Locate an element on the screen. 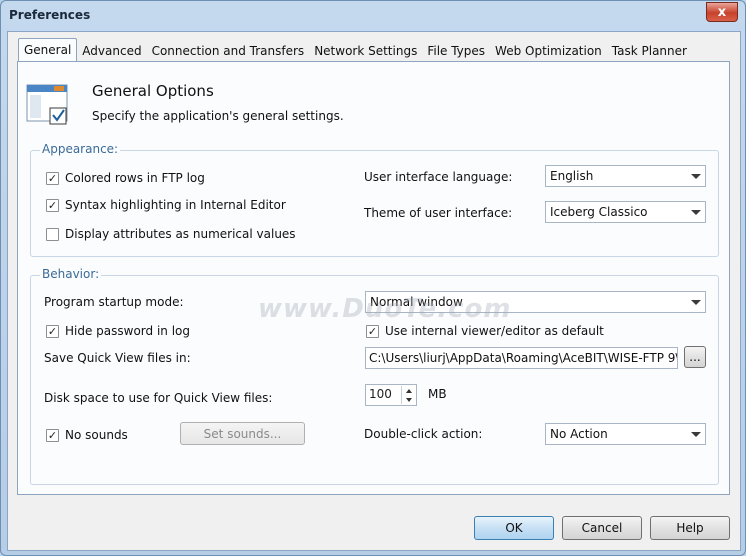  tab-general: General is located at coordinates (48, 50).